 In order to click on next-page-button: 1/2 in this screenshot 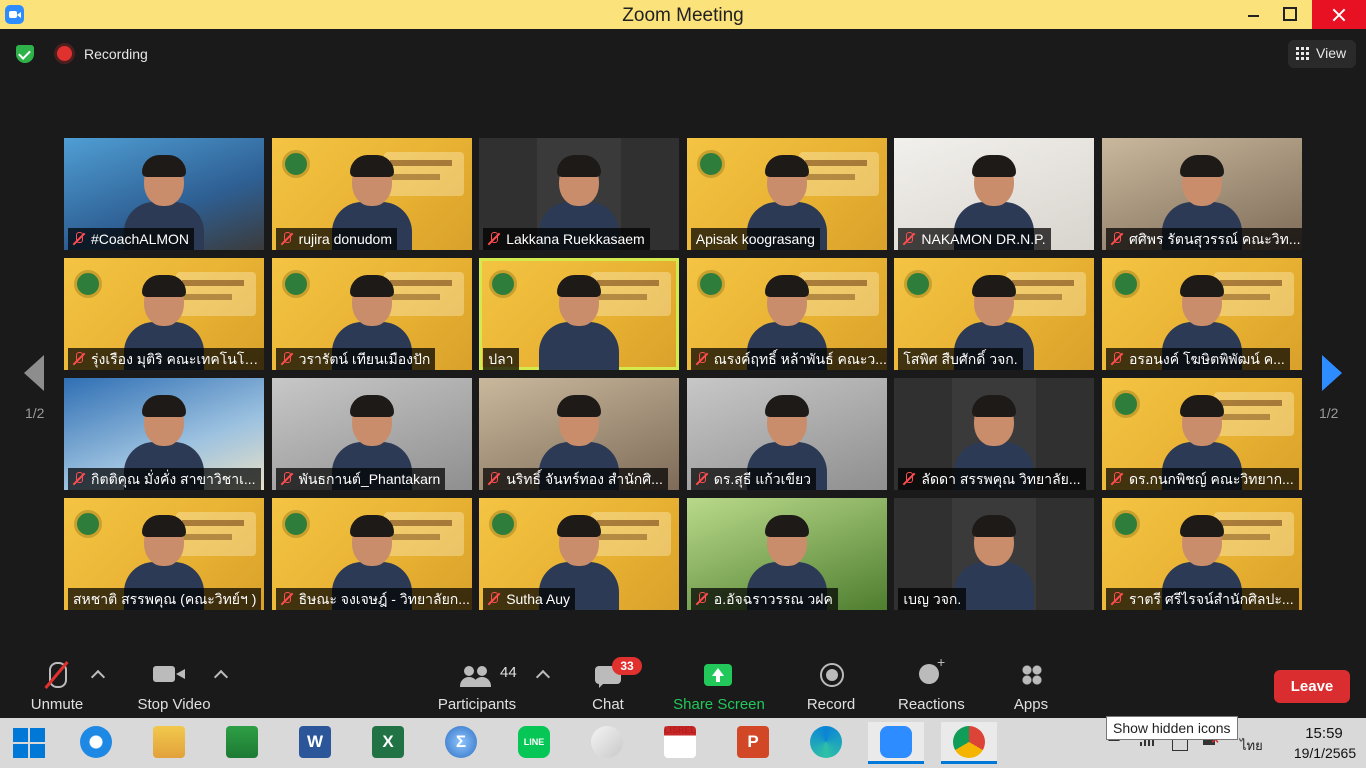, I will do `click(1330, 395)`.